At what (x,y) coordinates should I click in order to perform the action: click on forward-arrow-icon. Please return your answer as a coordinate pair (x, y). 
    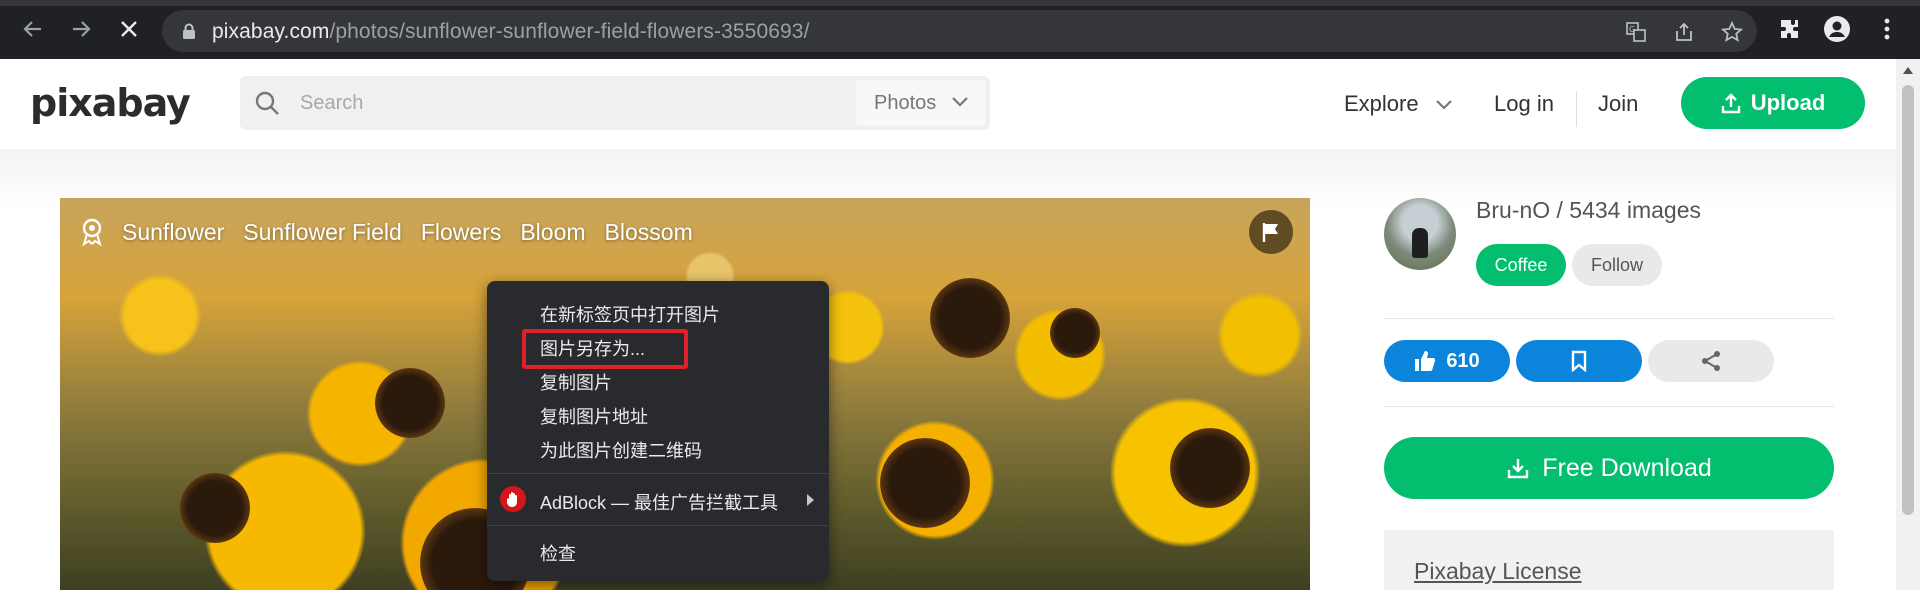
    Looking at the image, I should click on (82, 29).